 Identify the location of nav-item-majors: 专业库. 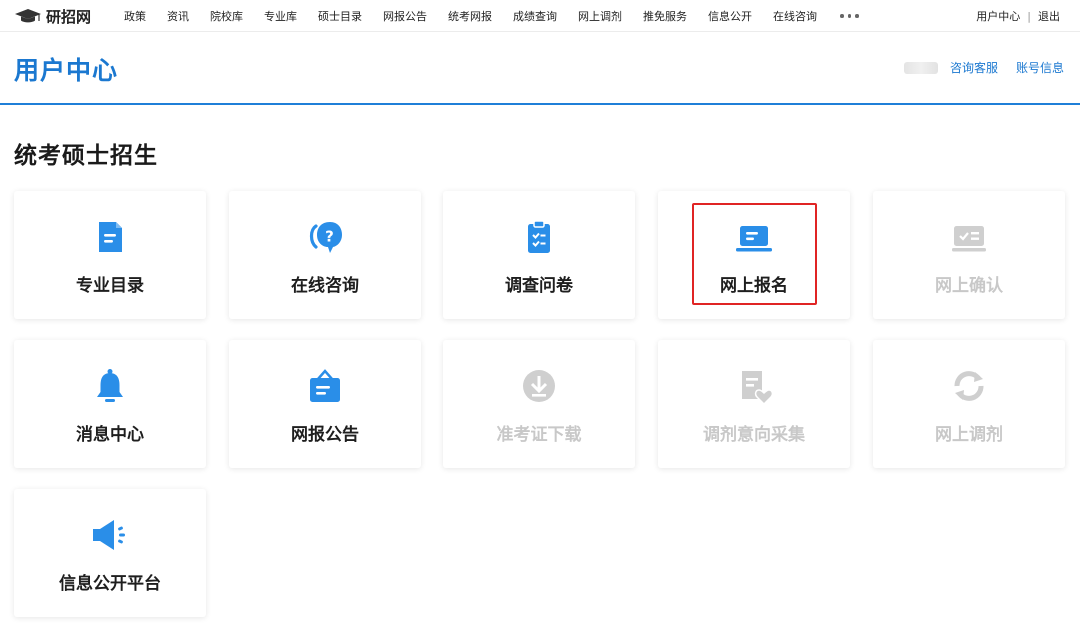
(280, 16).